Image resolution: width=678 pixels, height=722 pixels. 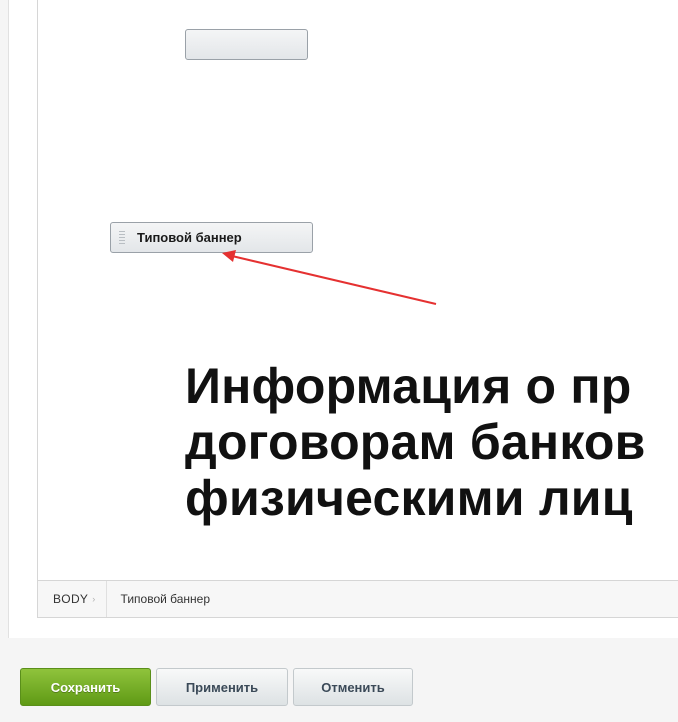 I want to click on heading-line: Информация о пр, so click(x=408, y=386).